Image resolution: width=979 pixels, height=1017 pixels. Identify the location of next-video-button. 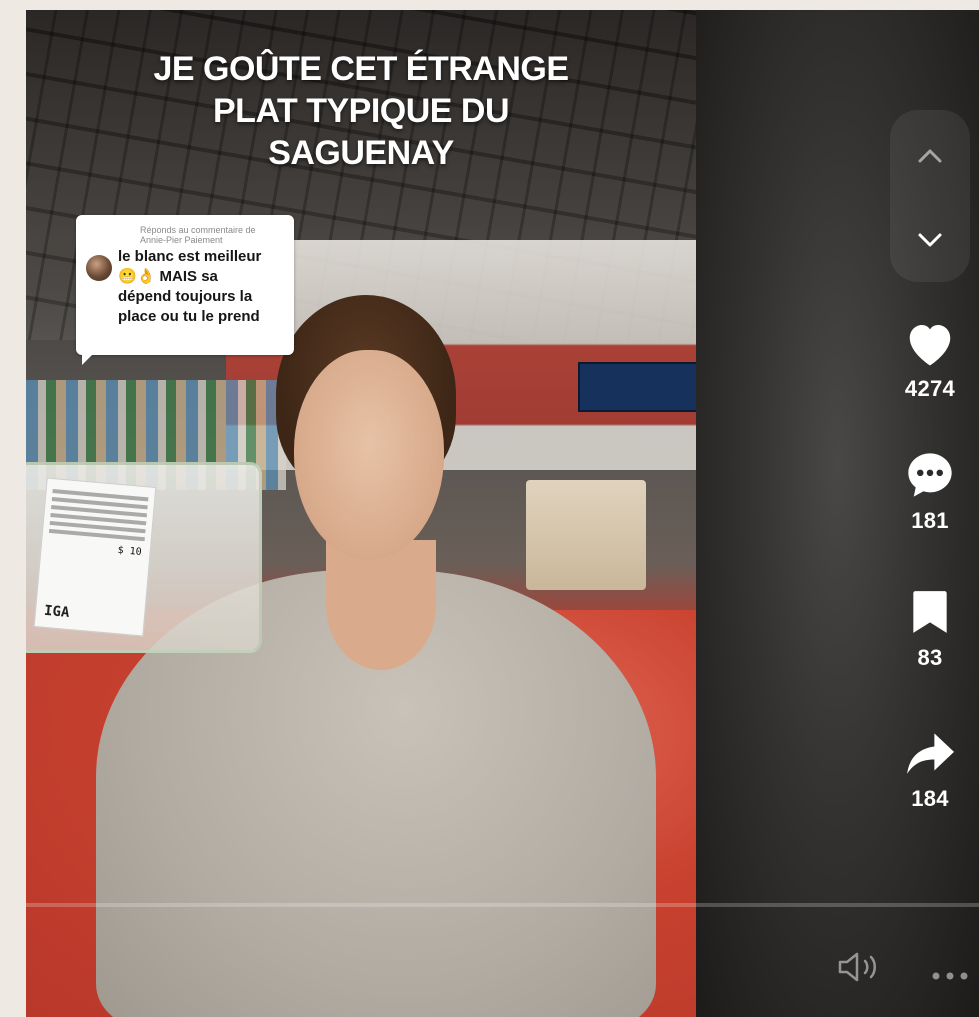
(930, 242).